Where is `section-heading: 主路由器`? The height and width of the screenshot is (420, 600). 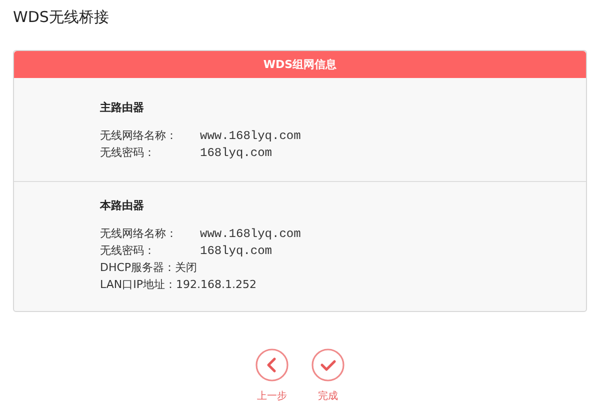
section-heading: 主路由器 is located at coordinates (122, 107).